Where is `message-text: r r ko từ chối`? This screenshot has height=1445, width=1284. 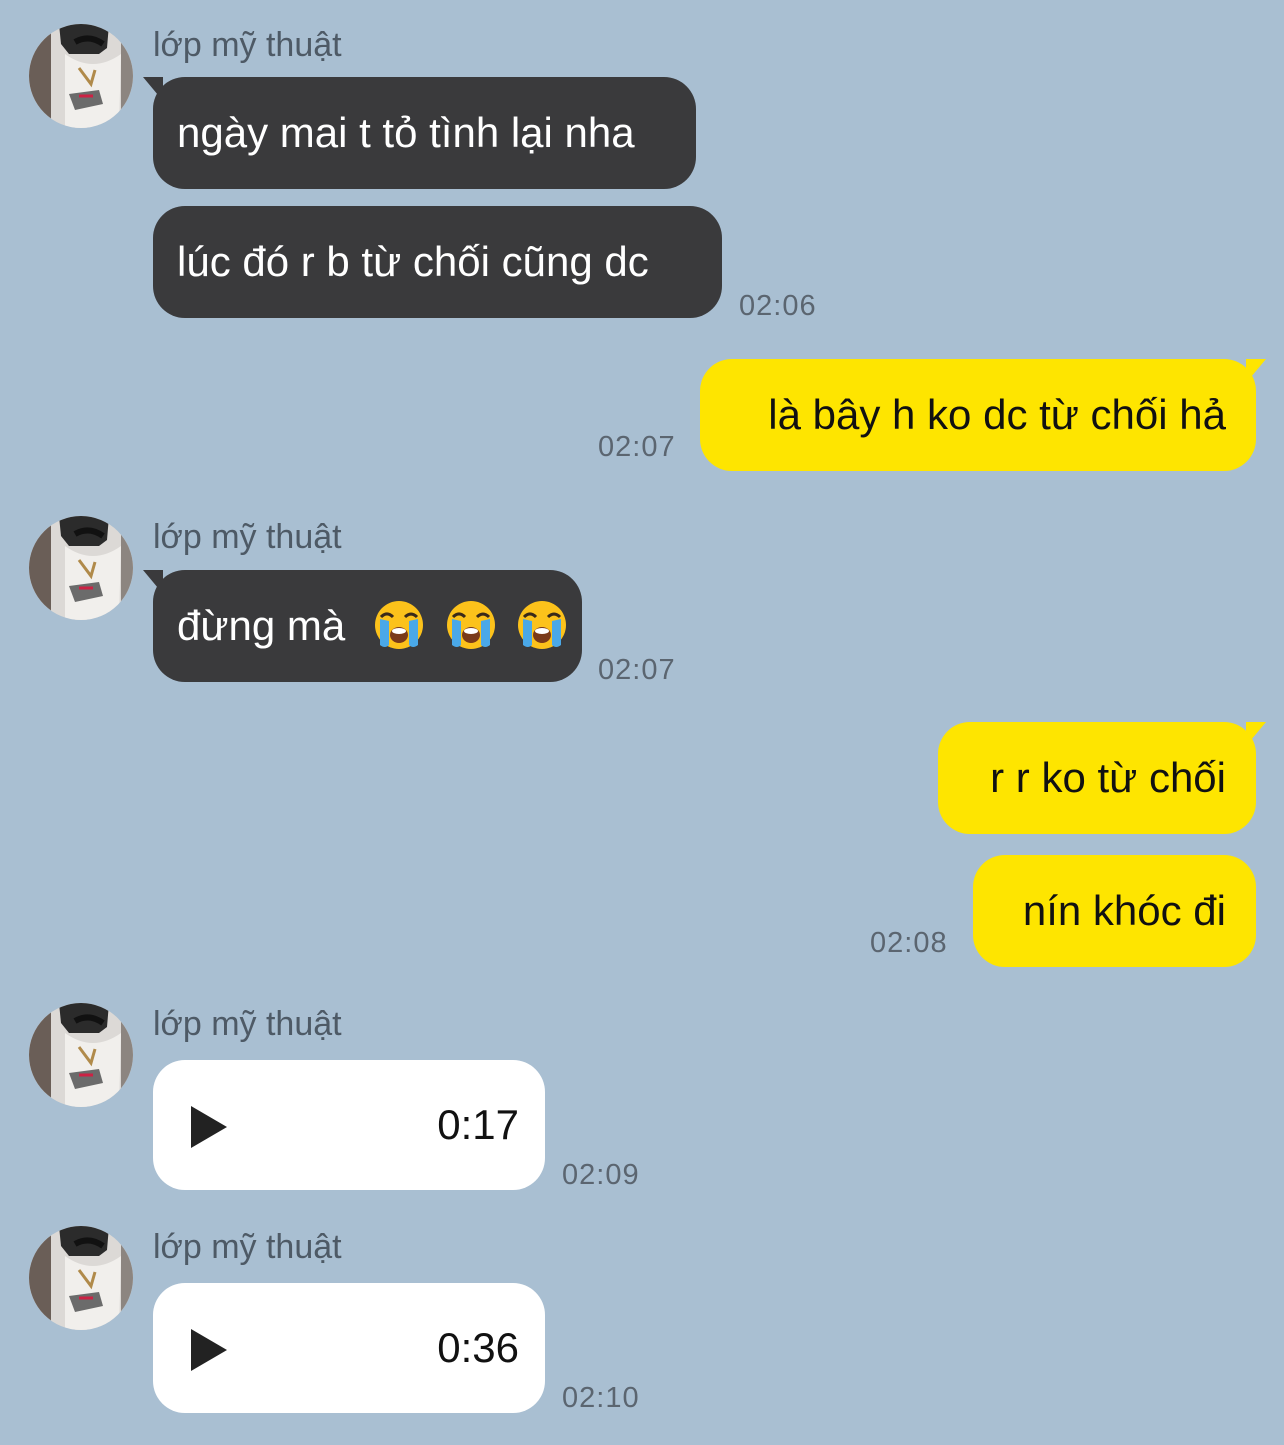 message-text: r r ko từ chối is located at coordinates (1108, 777).